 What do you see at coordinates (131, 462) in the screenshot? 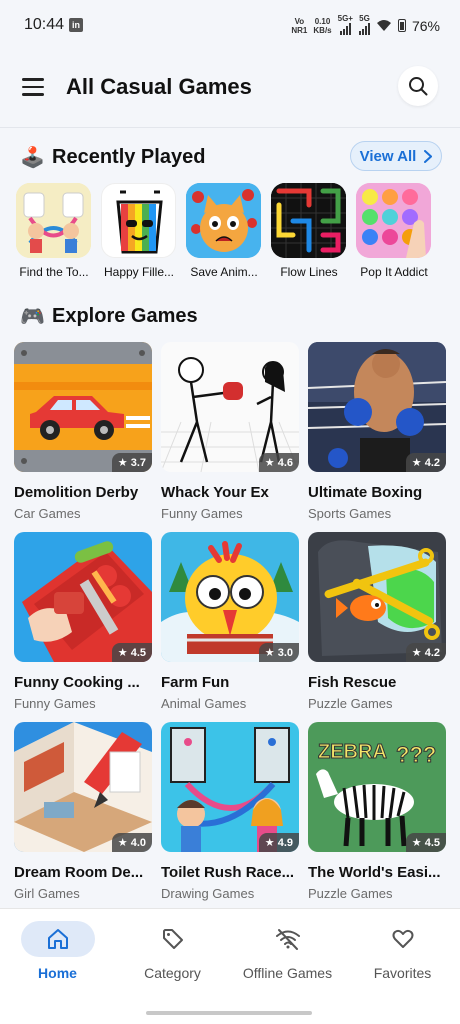
I see `rating-badge: ★ 3.7` at bounding box center [131, 462].